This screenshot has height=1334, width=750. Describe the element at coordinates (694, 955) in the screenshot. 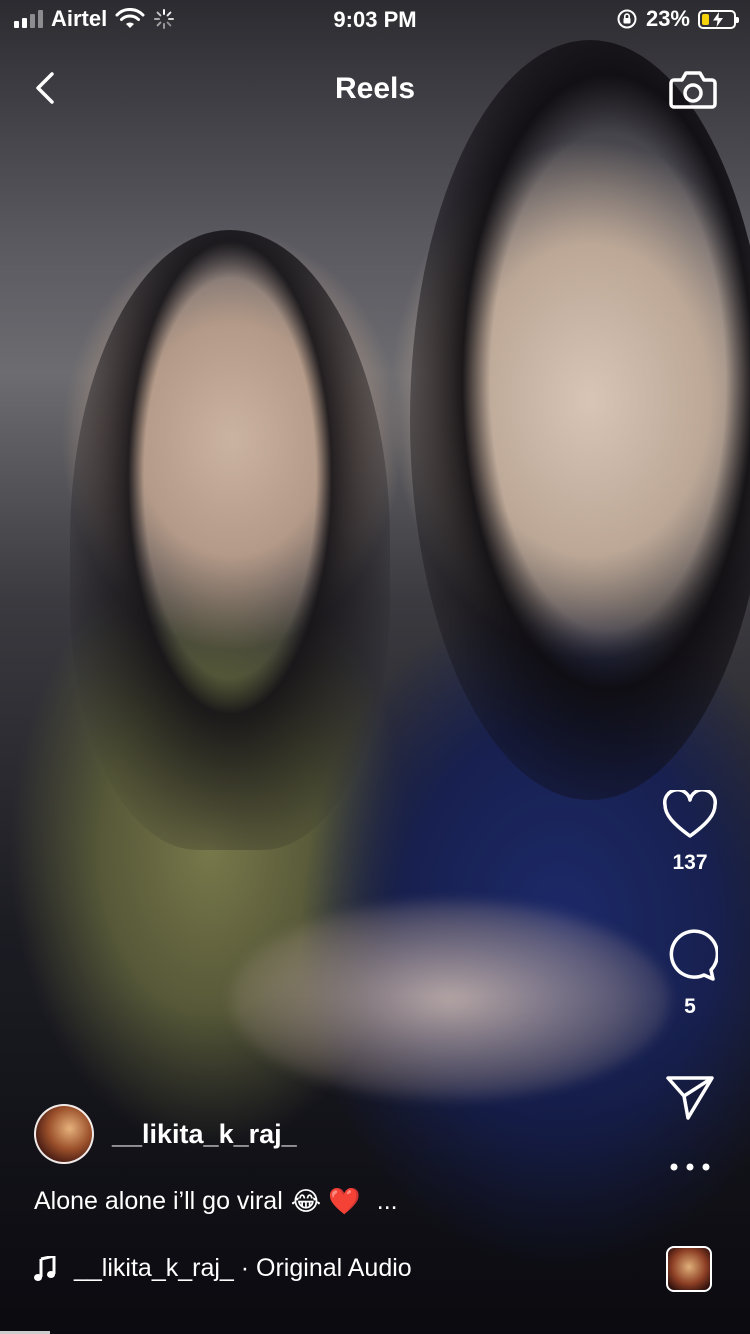

I see `comment-bubble-icon` at that location.